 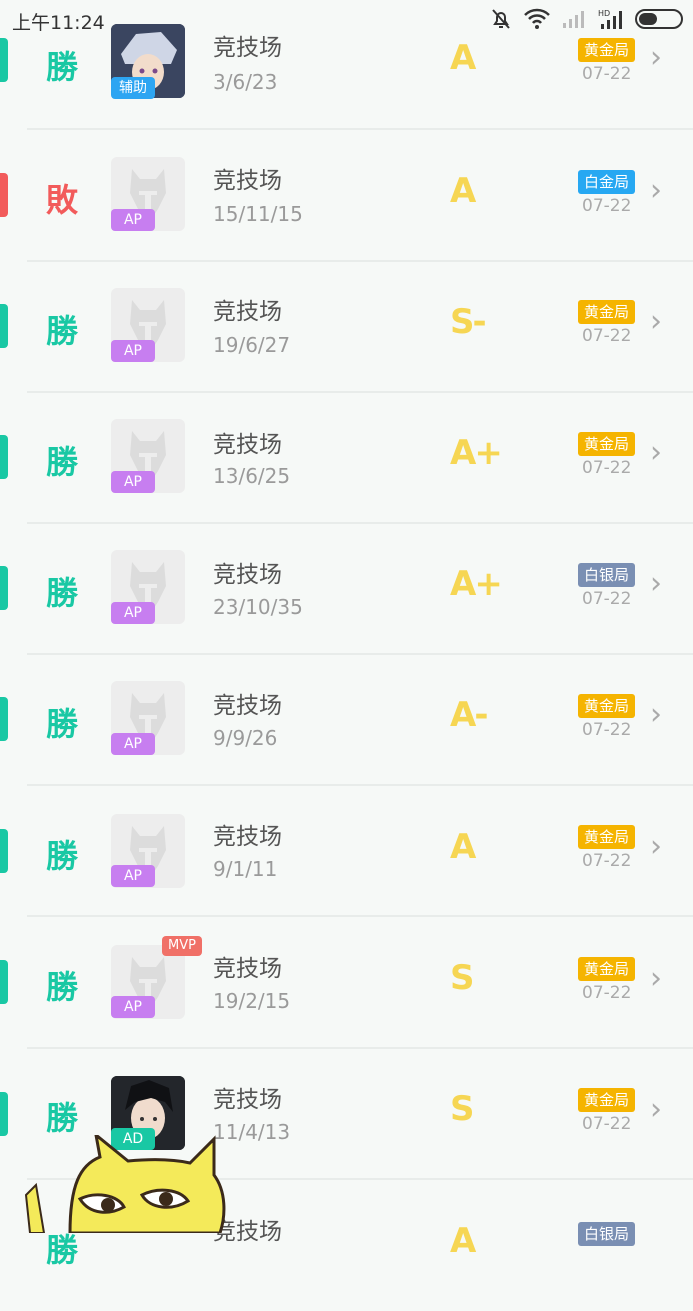 I want to click on svg-text: HD, so click(x=604, y=13).